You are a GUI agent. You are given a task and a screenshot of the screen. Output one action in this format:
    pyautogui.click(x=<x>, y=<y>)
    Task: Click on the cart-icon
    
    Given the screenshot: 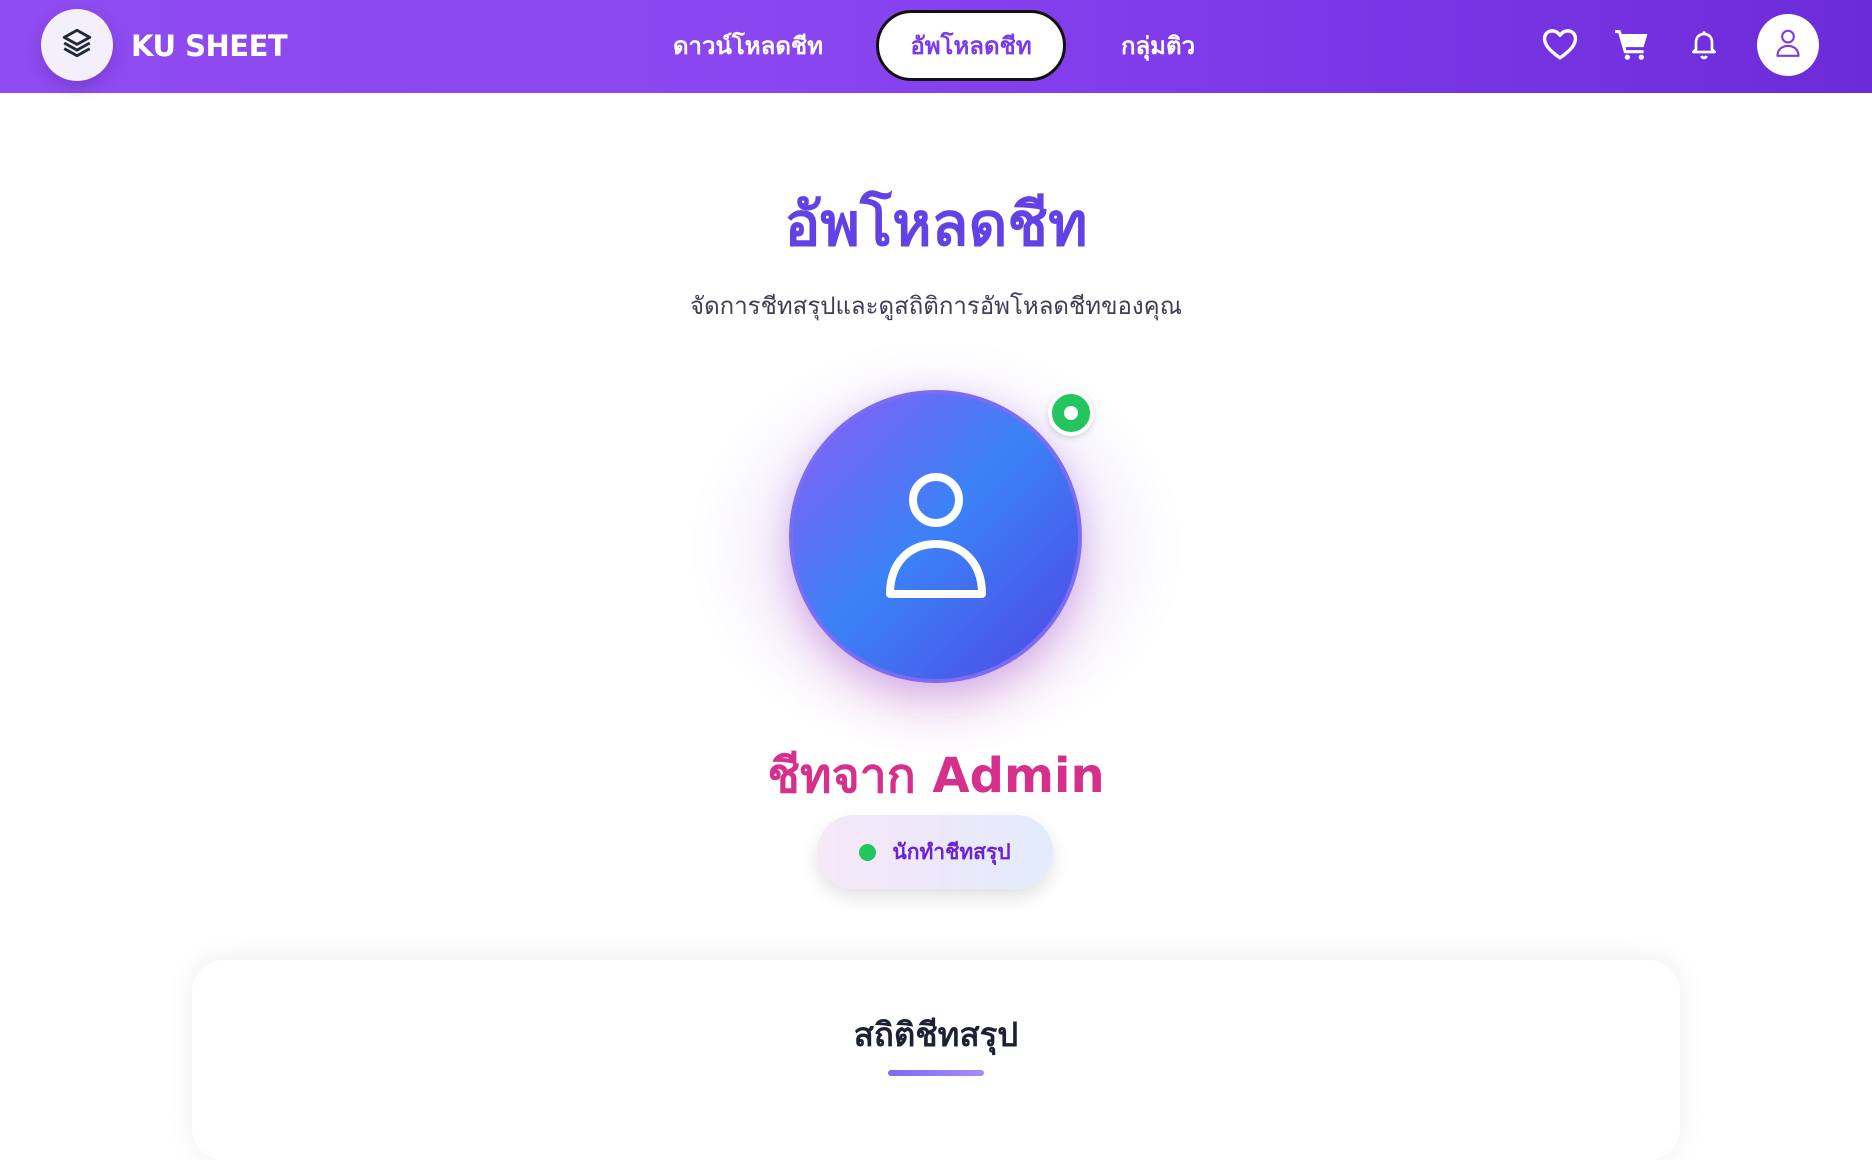 What is the action you would take?
    pyautogui.click(x=1632, y=46)
    